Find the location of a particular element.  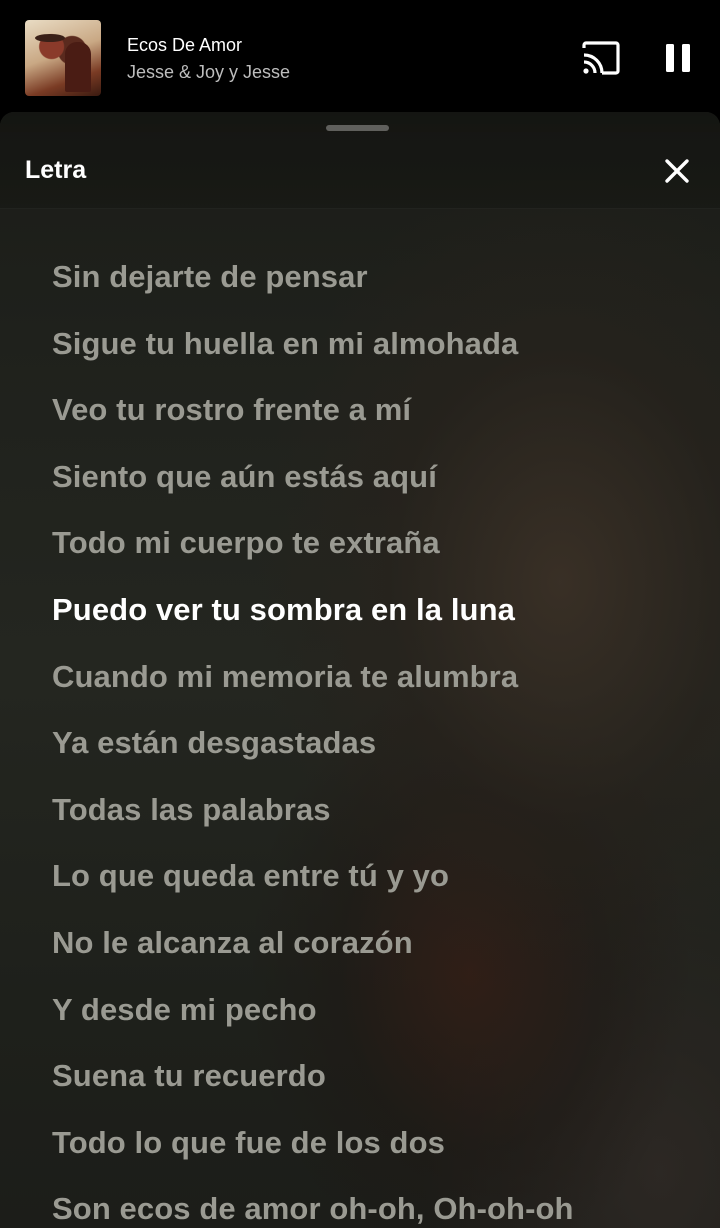

lyric-line: Todo mi cuerpo te extraña is located at coordinates (372, 551).